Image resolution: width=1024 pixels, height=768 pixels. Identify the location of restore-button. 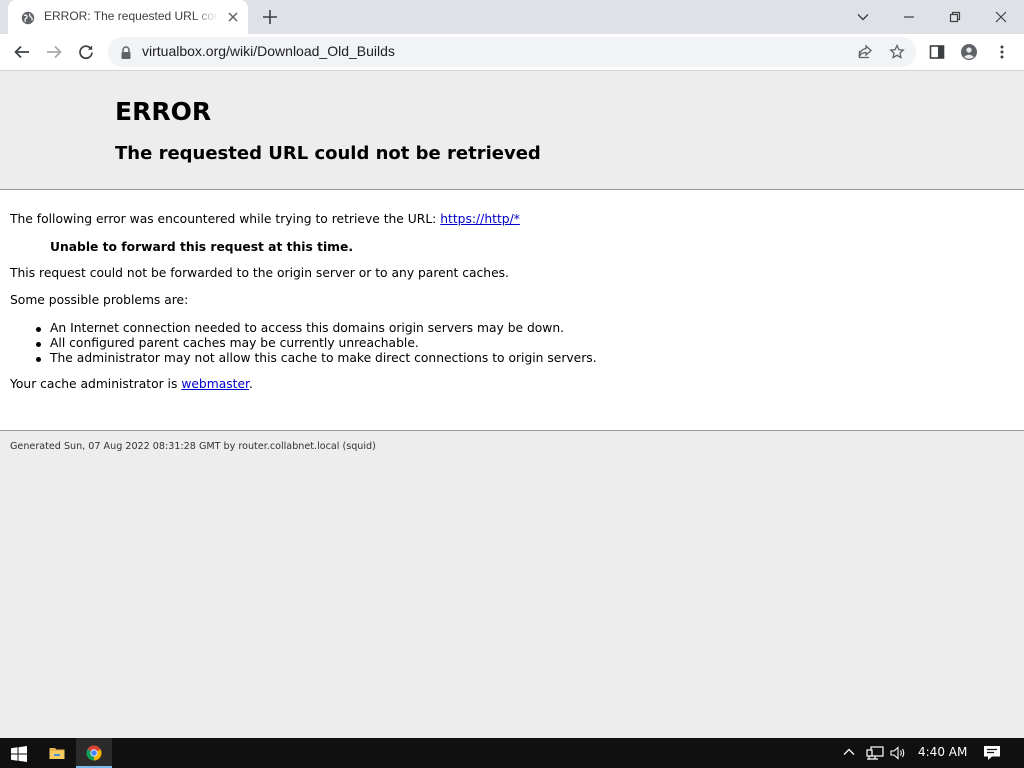
(955, 17).